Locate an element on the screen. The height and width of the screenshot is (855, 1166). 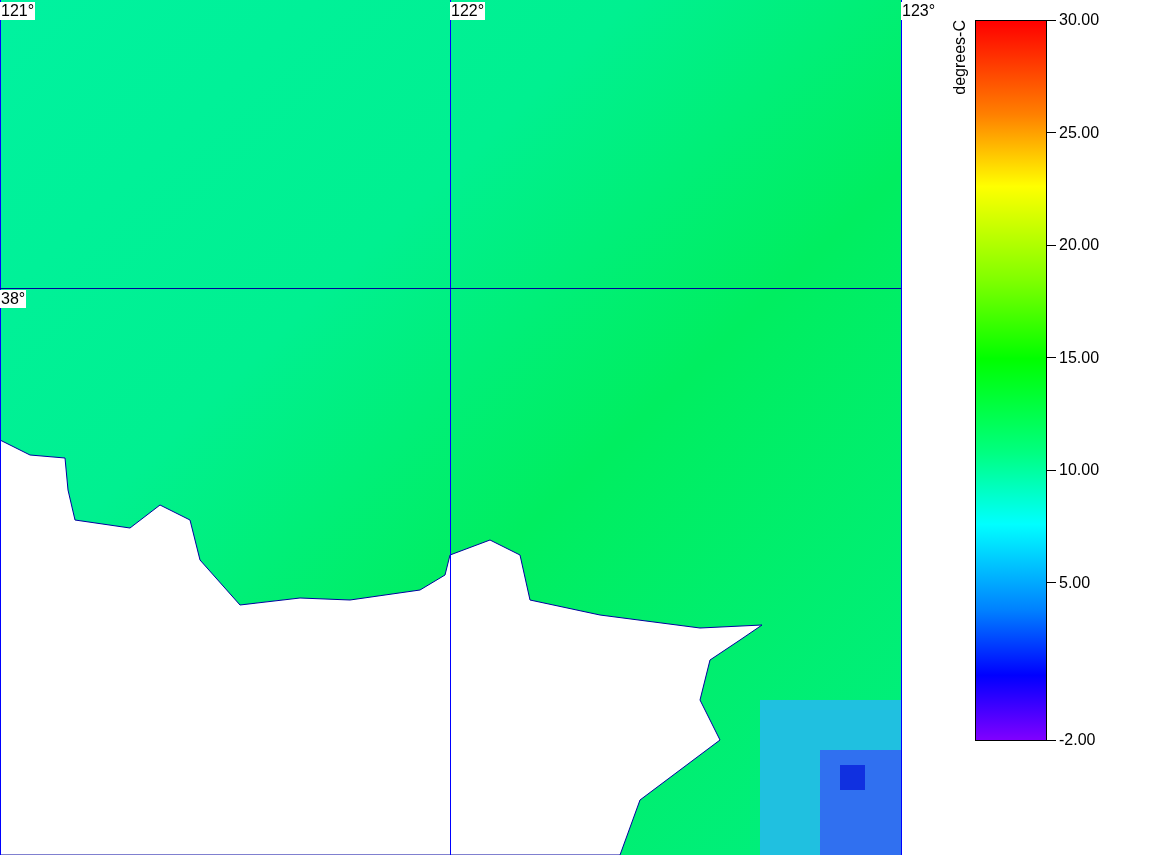
longitude-label: 122° is located at coordinates (468, 11).